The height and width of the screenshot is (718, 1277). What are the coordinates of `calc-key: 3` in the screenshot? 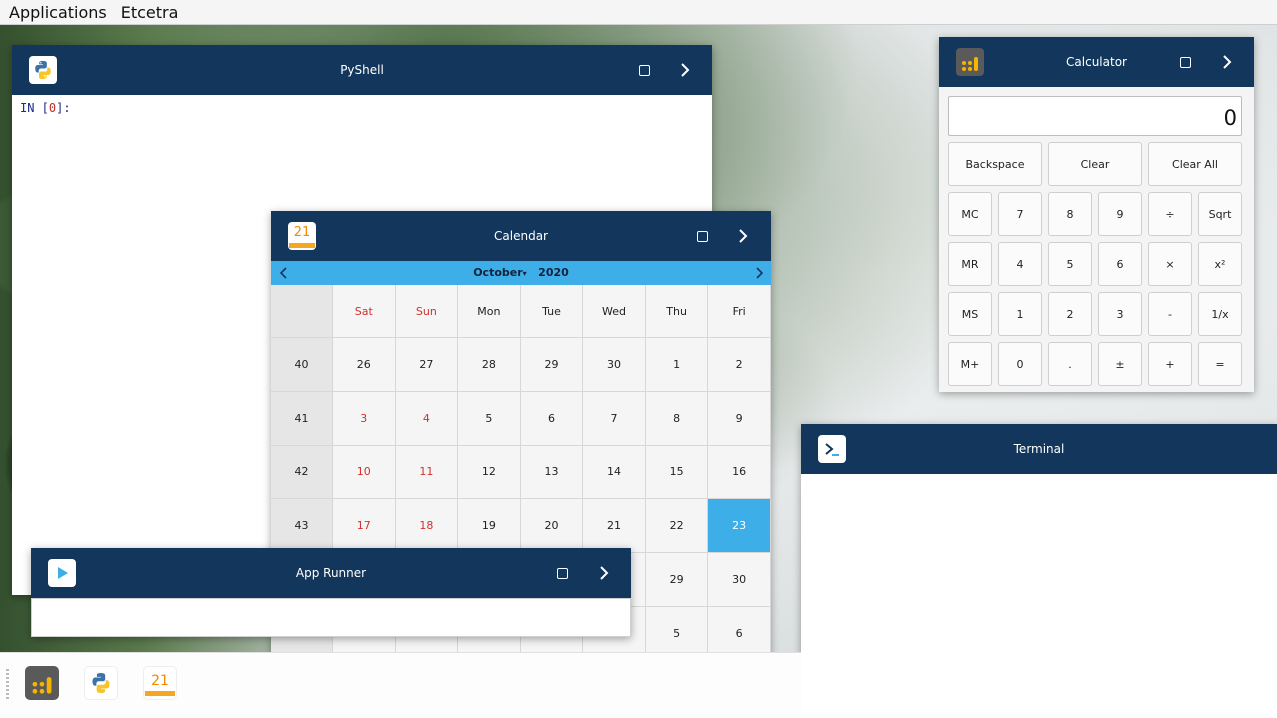 It's located at (1120, 314).